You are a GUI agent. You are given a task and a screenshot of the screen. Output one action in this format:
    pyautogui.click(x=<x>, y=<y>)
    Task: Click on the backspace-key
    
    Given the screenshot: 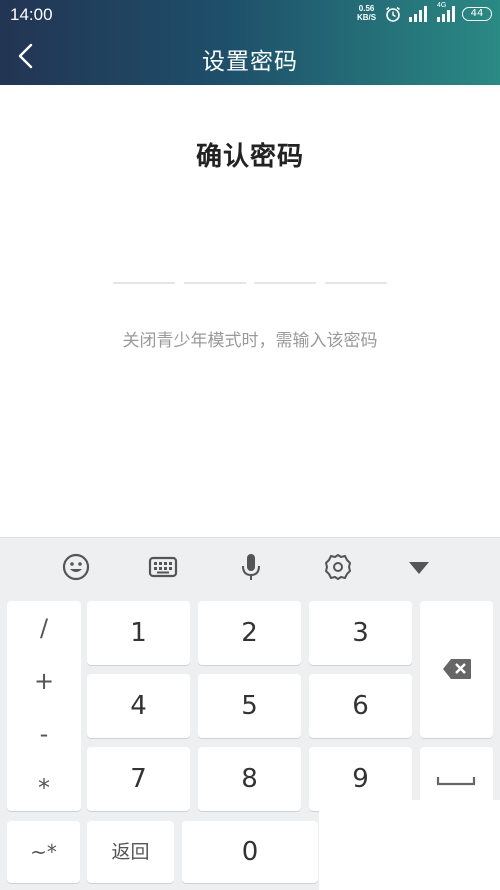 What is the action you would take?
    pyautogui.click(x=456, y=669)
    